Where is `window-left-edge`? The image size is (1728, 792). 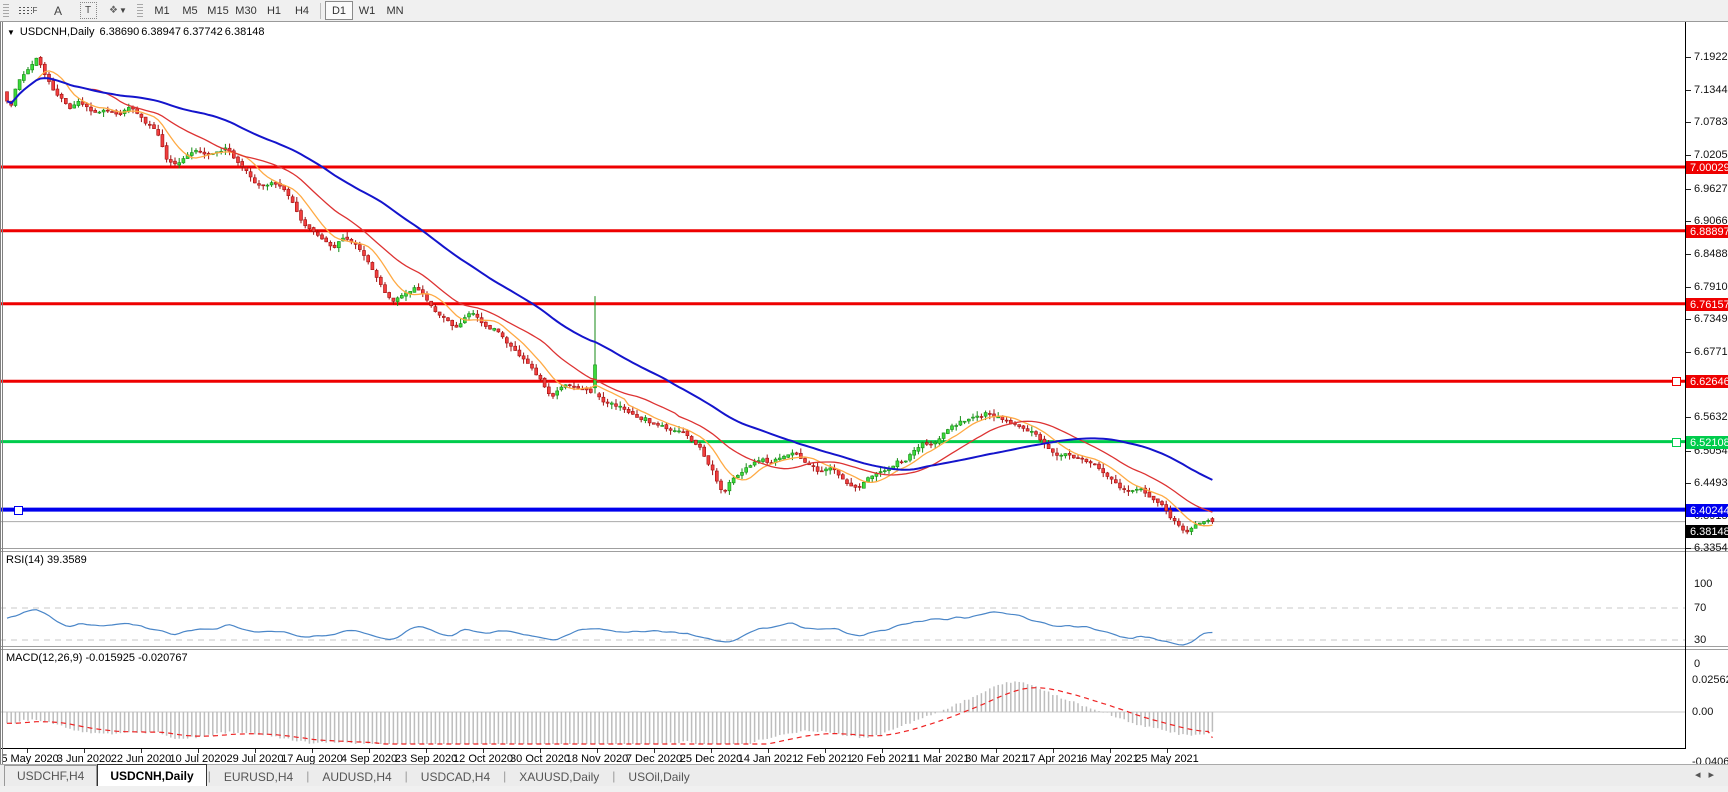
window-left-edge is located at coordinates (0, 393).